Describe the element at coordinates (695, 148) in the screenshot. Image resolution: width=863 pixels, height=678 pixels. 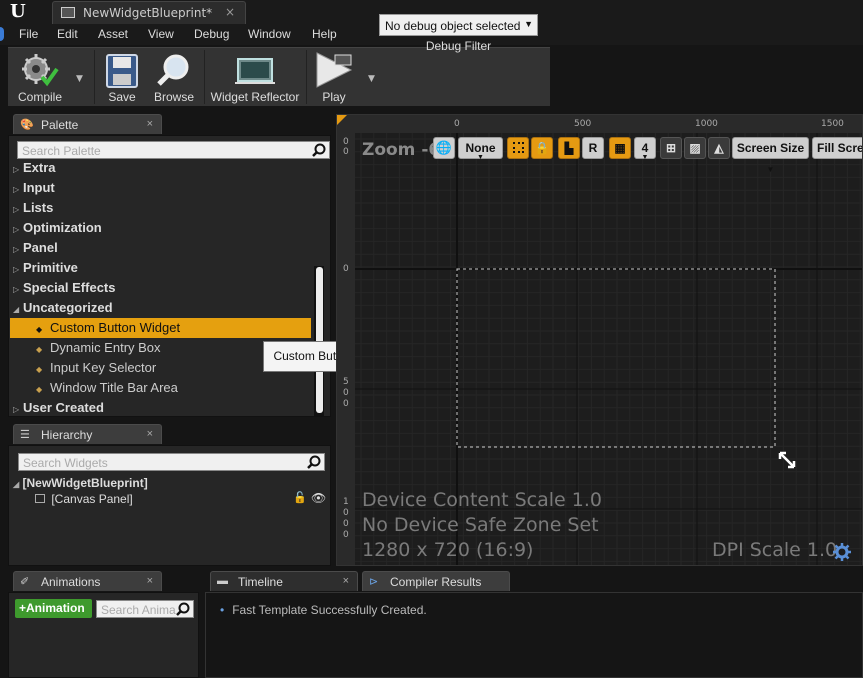
I see `image-preview-button: ▨` at that location.